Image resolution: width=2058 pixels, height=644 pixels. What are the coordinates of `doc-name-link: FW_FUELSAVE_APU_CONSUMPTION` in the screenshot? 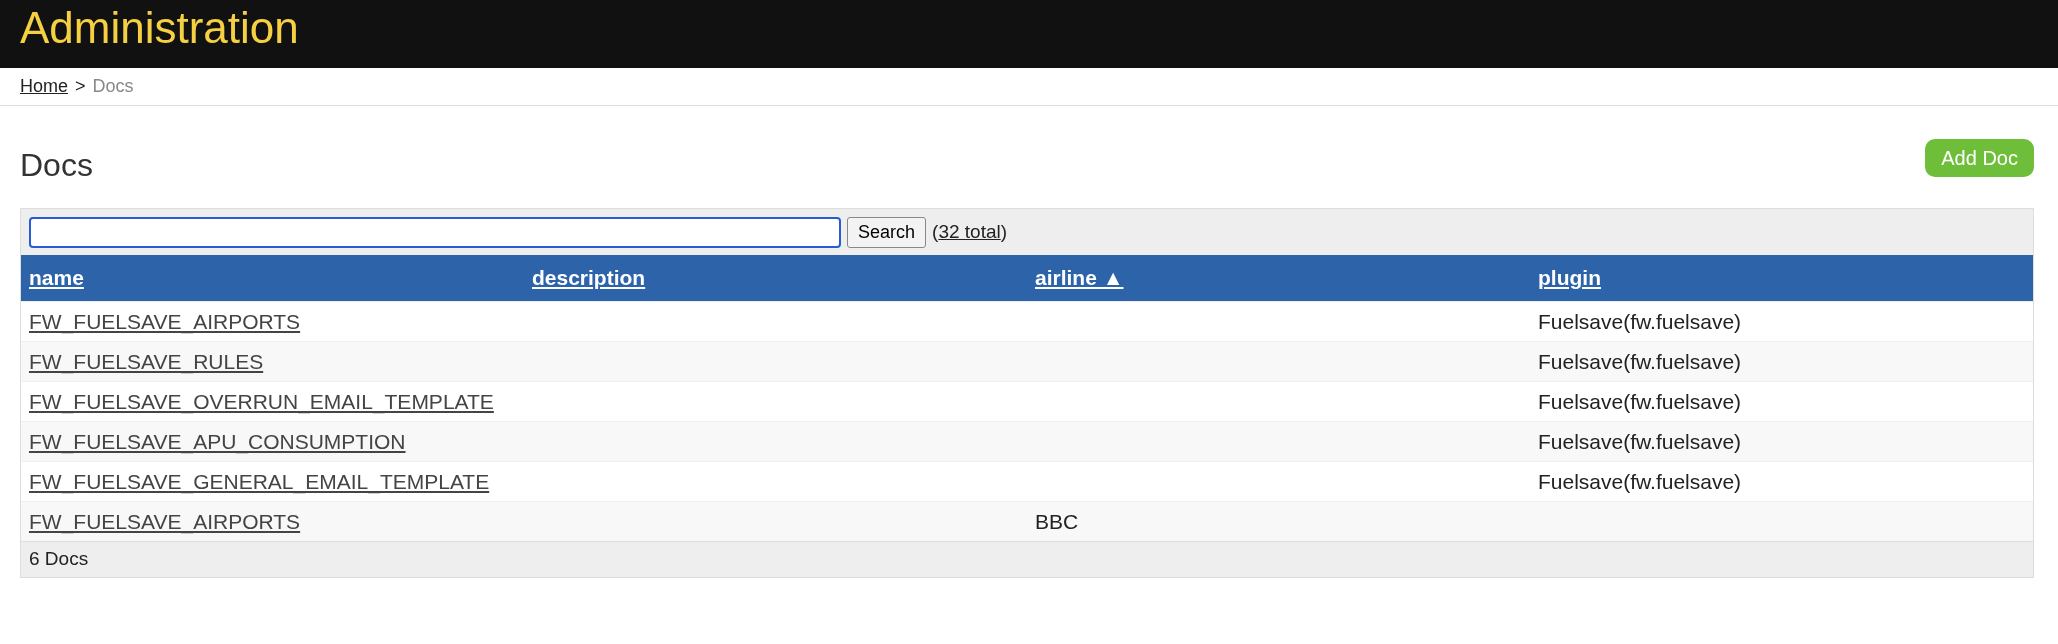 It's located at (217, 441).